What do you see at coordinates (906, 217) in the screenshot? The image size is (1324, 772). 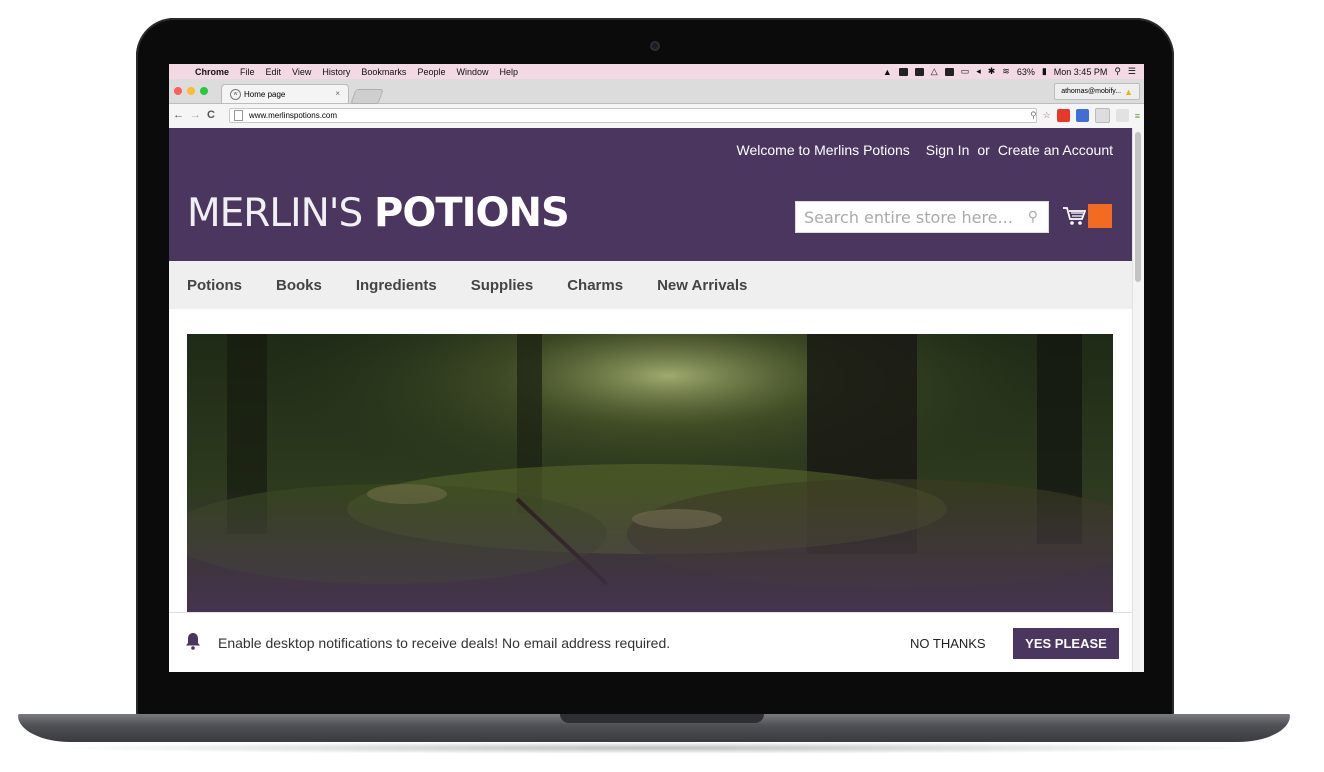 I see `search-input` at bounding box center [906, 217].